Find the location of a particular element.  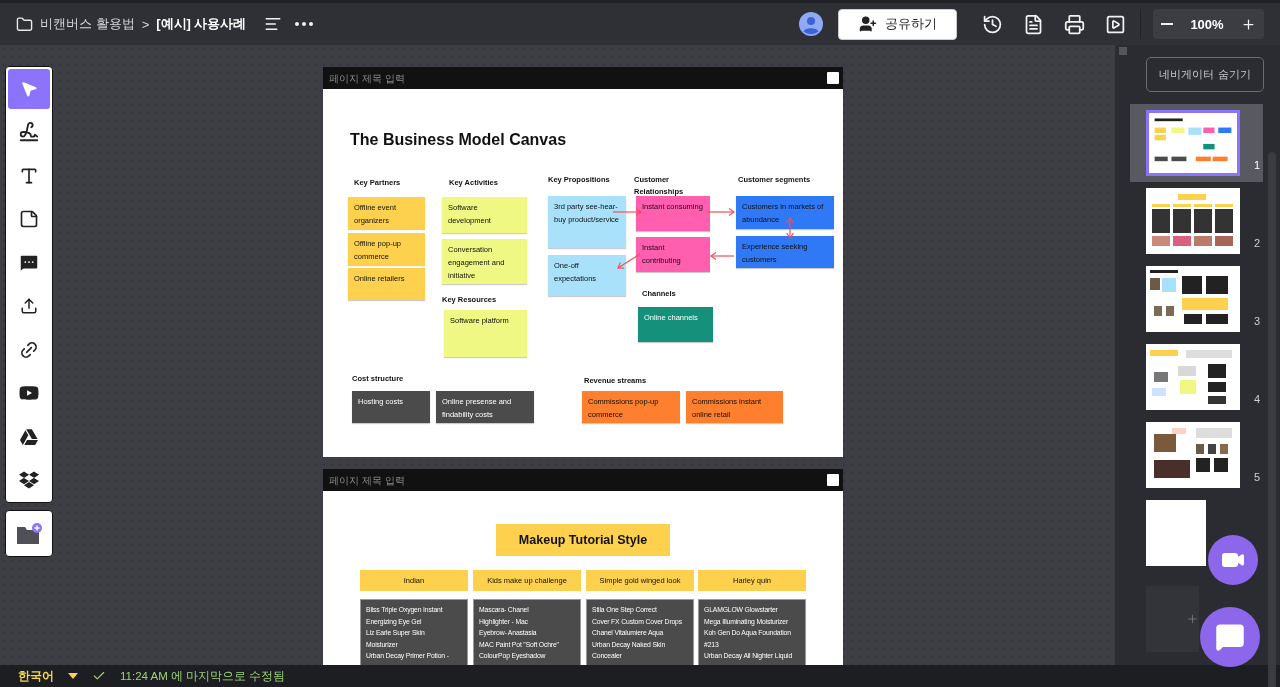

print-icon is located at coordinates (1074, 24).